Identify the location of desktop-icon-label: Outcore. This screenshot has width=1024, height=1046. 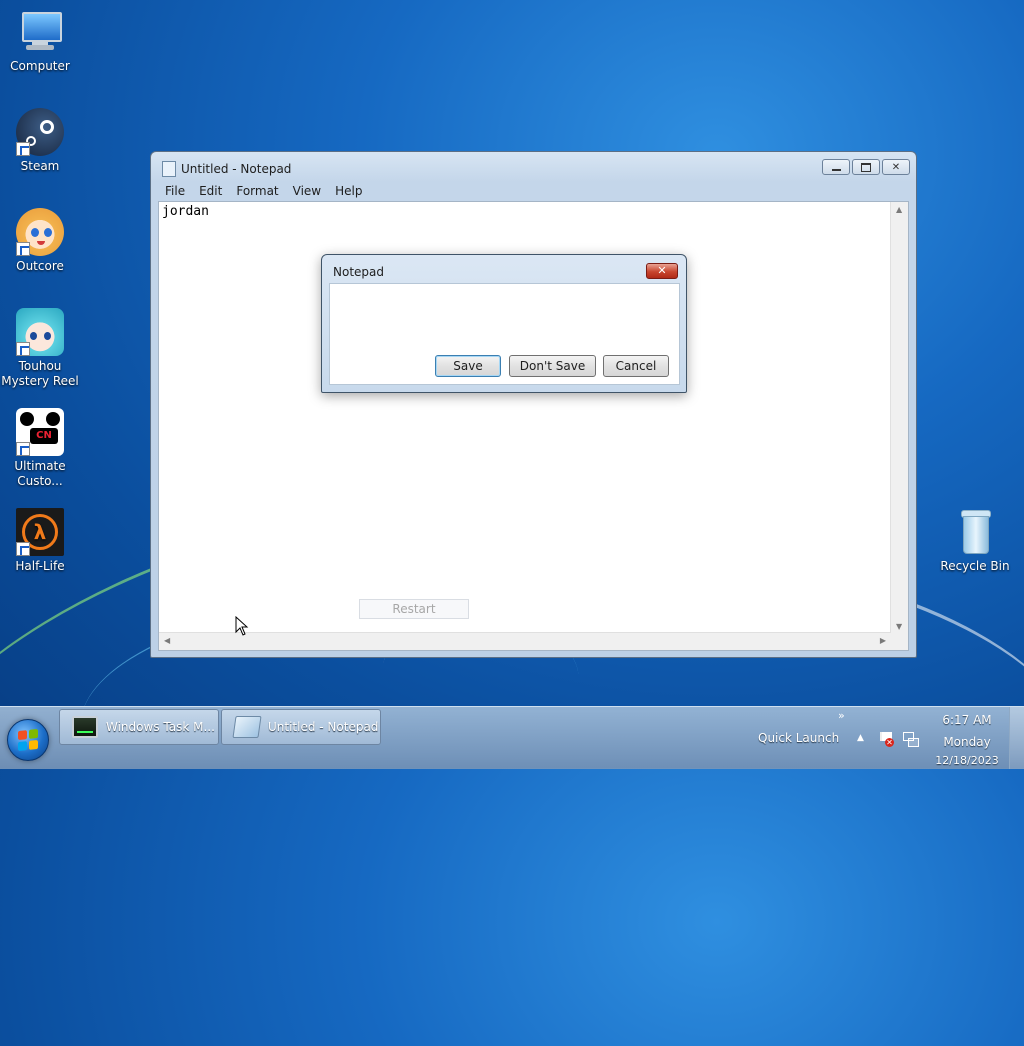
(40, 266).